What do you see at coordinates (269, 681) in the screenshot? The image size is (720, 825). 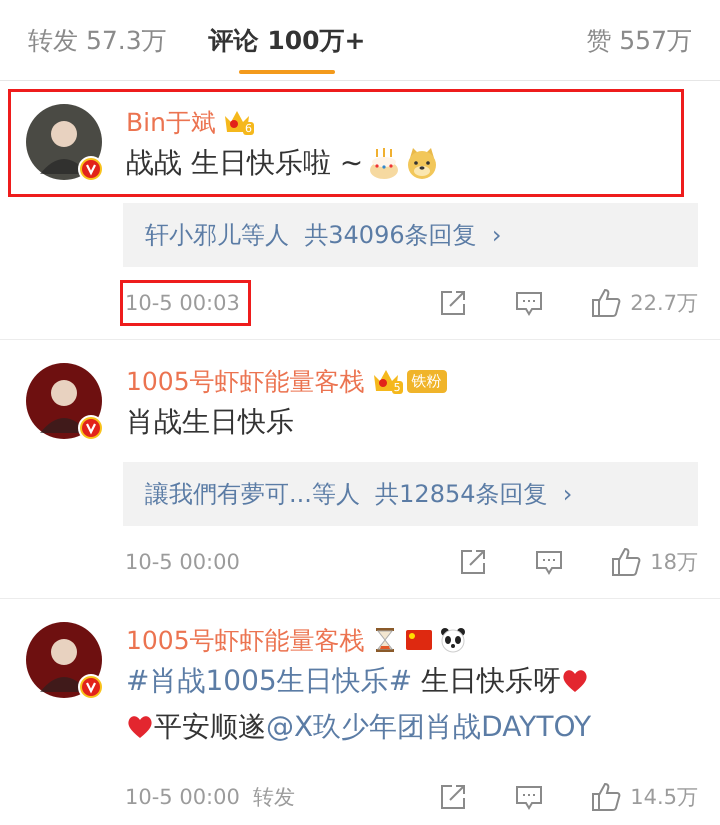 I see `link: #肖战1005生日快乐#` at bounding box center [269, 681].